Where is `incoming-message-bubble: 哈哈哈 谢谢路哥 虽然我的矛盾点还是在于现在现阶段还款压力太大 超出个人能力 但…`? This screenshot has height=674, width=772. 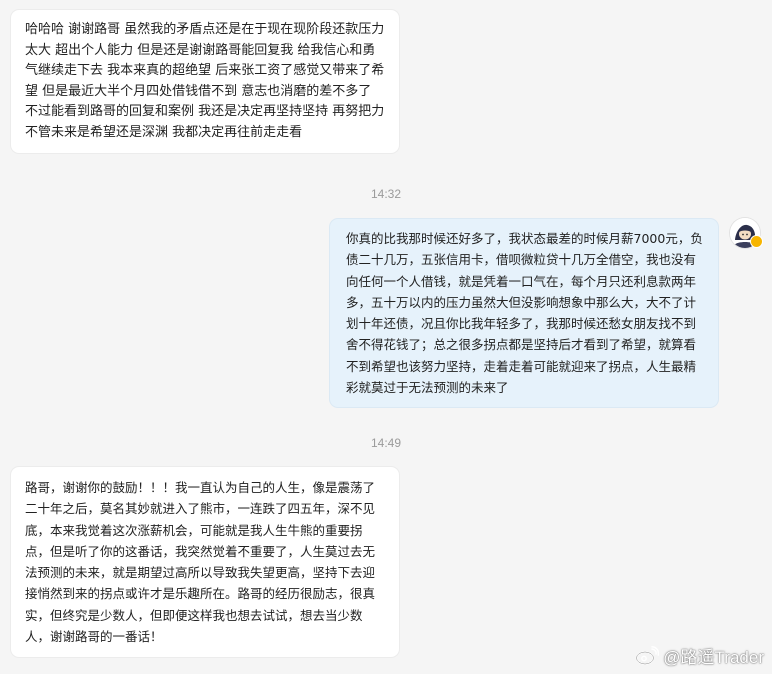
incoming-message-bubble: 哈哈哈 谢谢路哥 虽然我的矛盾点还是在于现在现阶段还款压力太大 超出个人能力 但… is located at coordinates (205, 81).